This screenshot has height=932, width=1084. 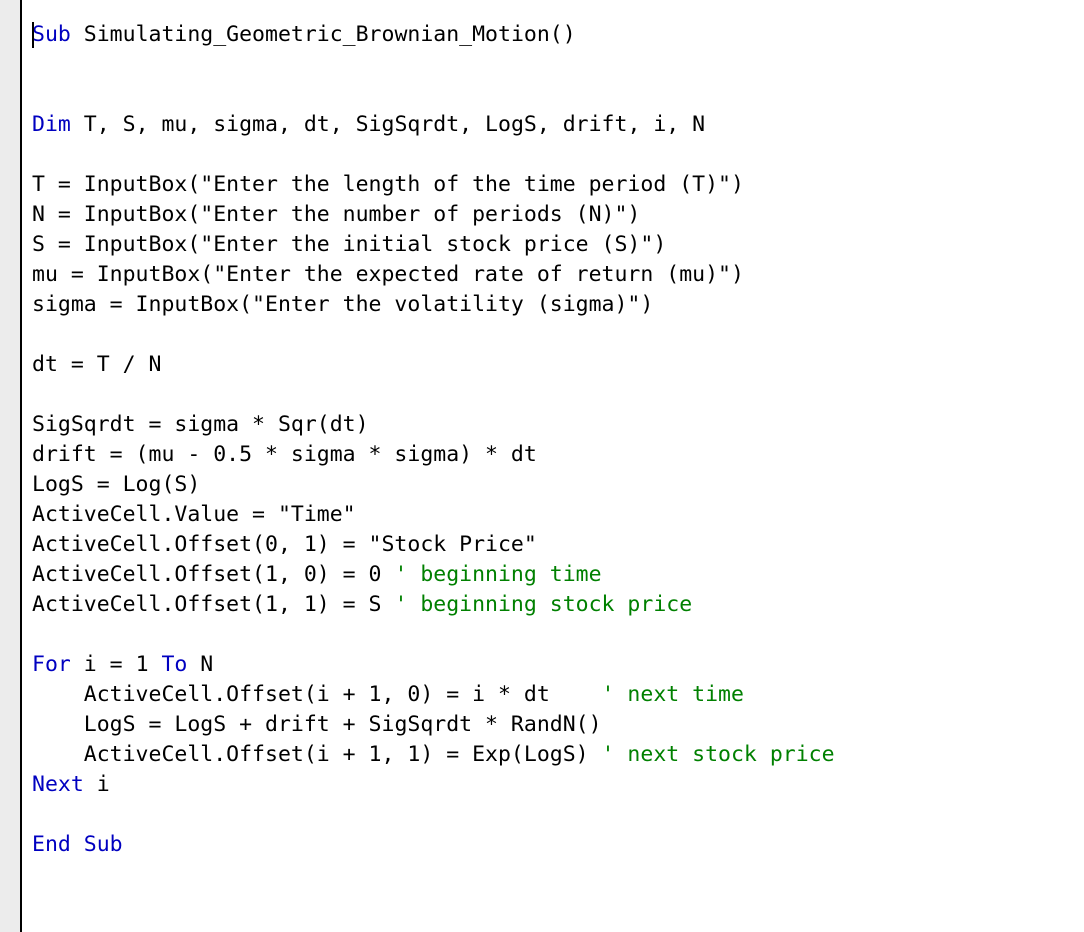 I want to click on code-token-kw: Next, so click(x=58, y=784).